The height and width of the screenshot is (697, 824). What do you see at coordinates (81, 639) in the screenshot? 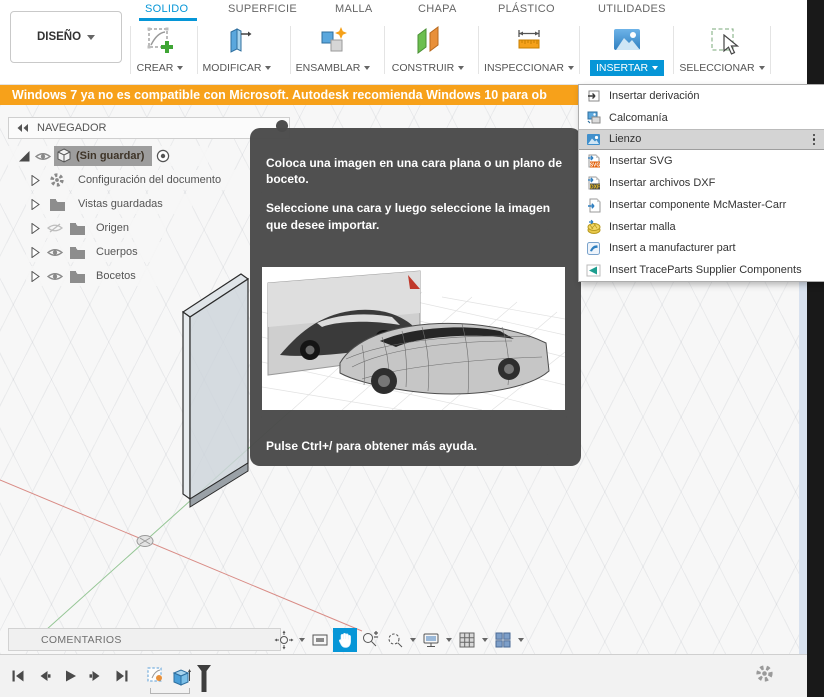
I see `comments-label: COMENTARIOS` at bounding box center [81, 639].